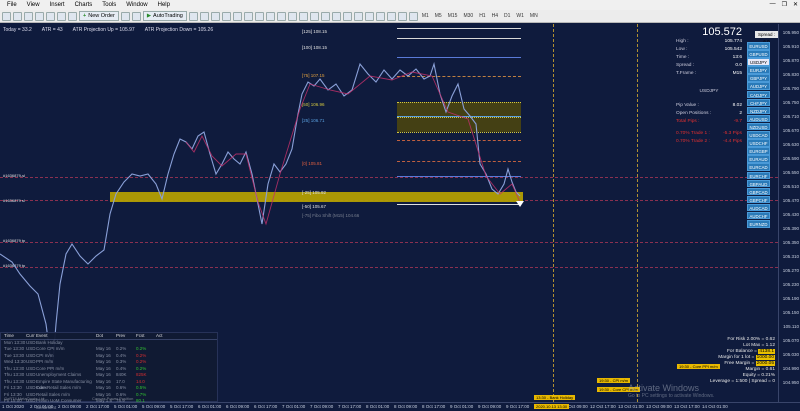 This screenshot has height=411, width=800. Describe the element at coordinates (520, 16) in the screenshot. I see `timeframe-w1: W1` at that location.